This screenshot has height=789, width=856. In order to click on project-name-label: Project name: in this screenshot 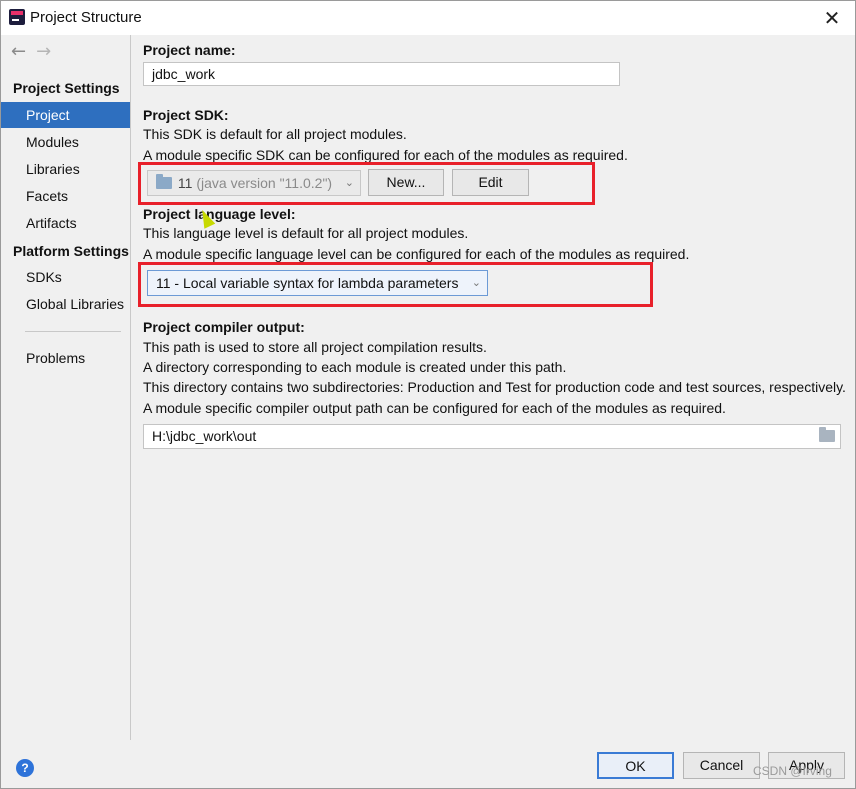, I will do `click(189, 50)`.